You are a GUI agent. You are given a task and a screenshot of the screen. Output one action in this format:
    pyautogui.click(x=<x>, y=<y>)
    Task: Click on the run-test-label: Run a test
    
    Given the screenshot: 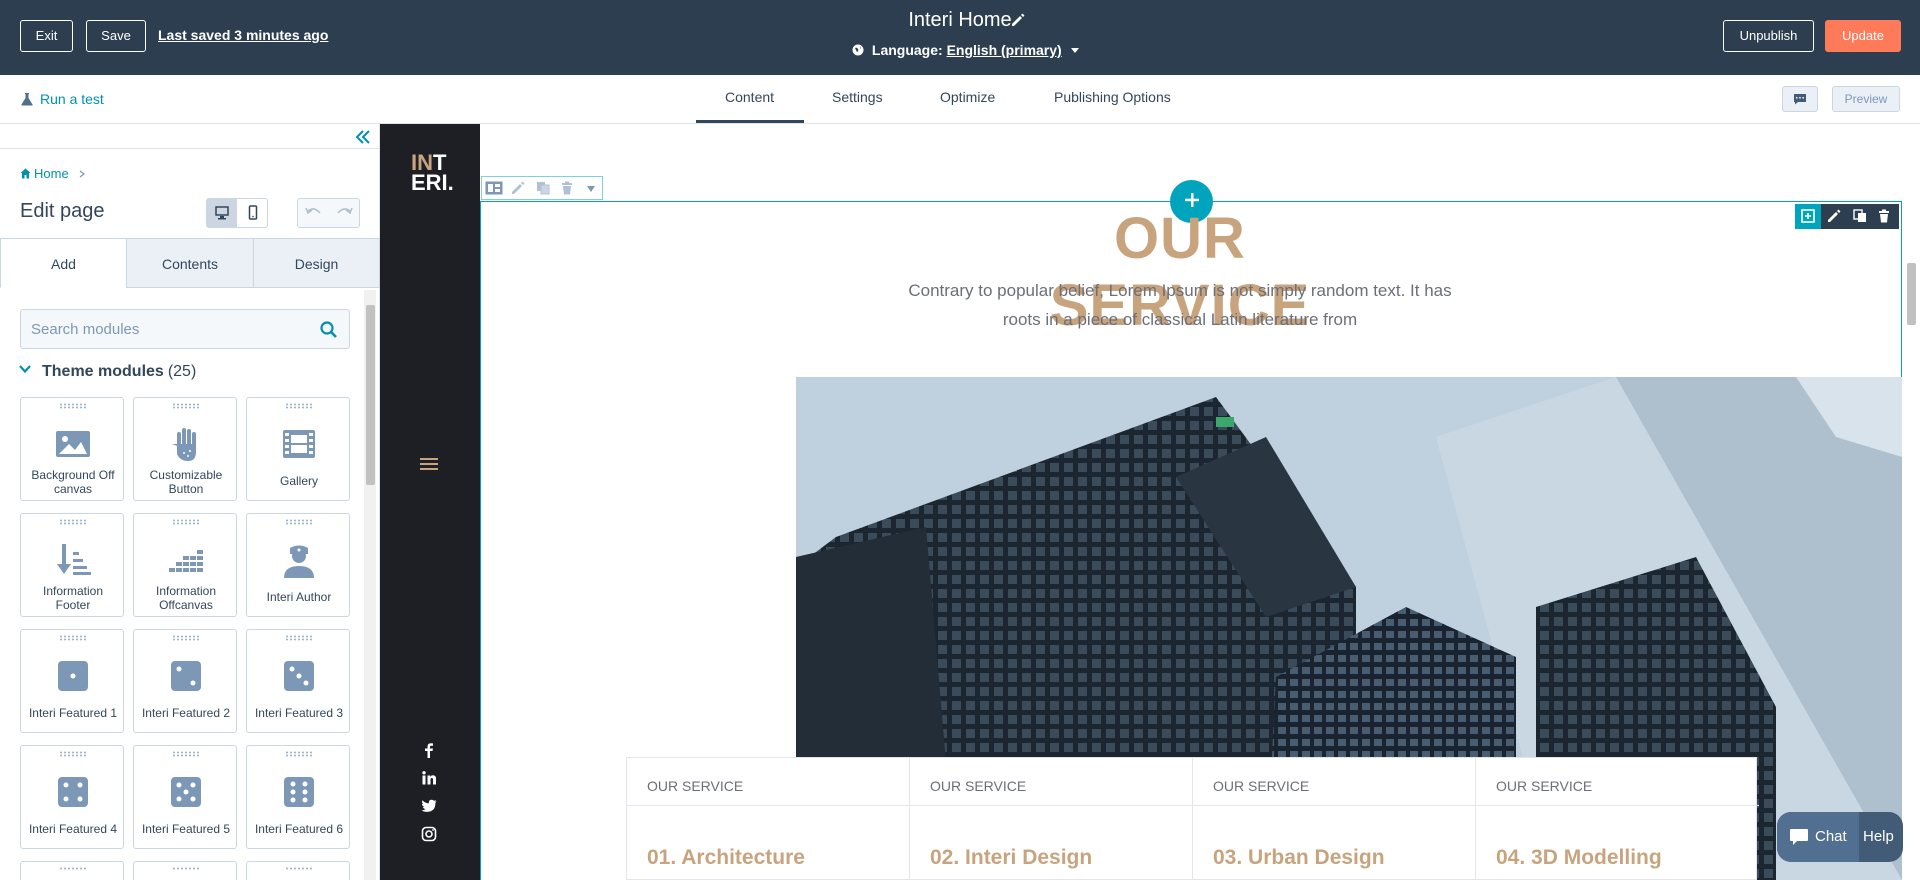 What is the action you would take?
    pyautogui.click(x=72, y=99)
    